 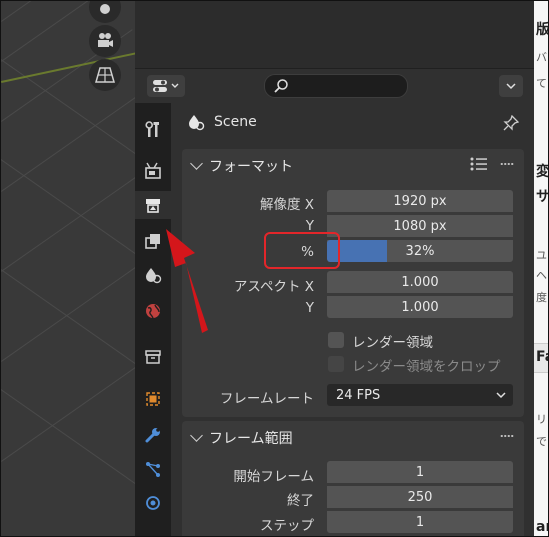 I want to click on tab-particles, so click(x=153, y=469).